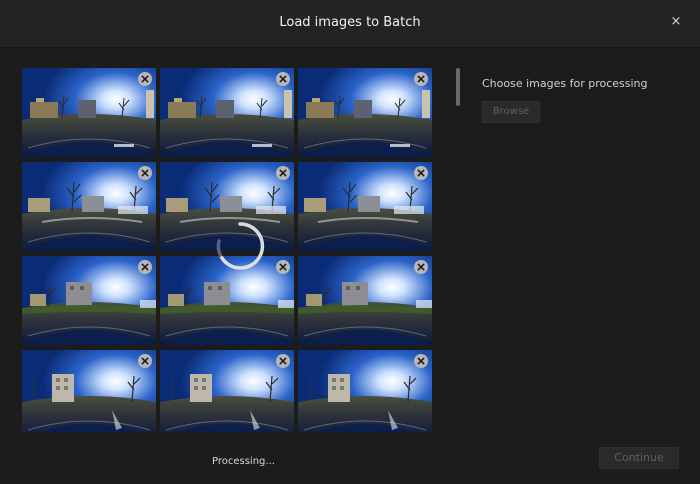 This screenshot has height=484, width=700. I want to click on panel-scrollbar, so click(458, 87).